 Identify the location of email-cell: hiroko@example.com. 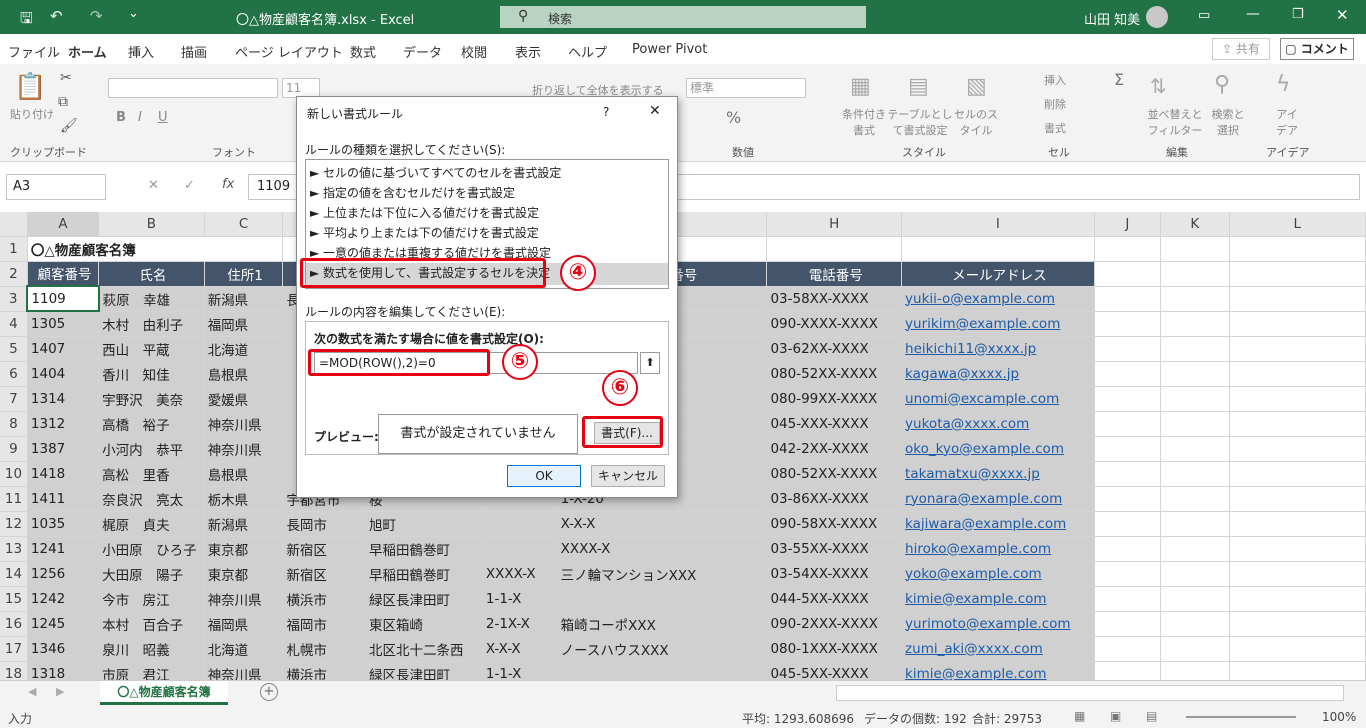
(998, 549).